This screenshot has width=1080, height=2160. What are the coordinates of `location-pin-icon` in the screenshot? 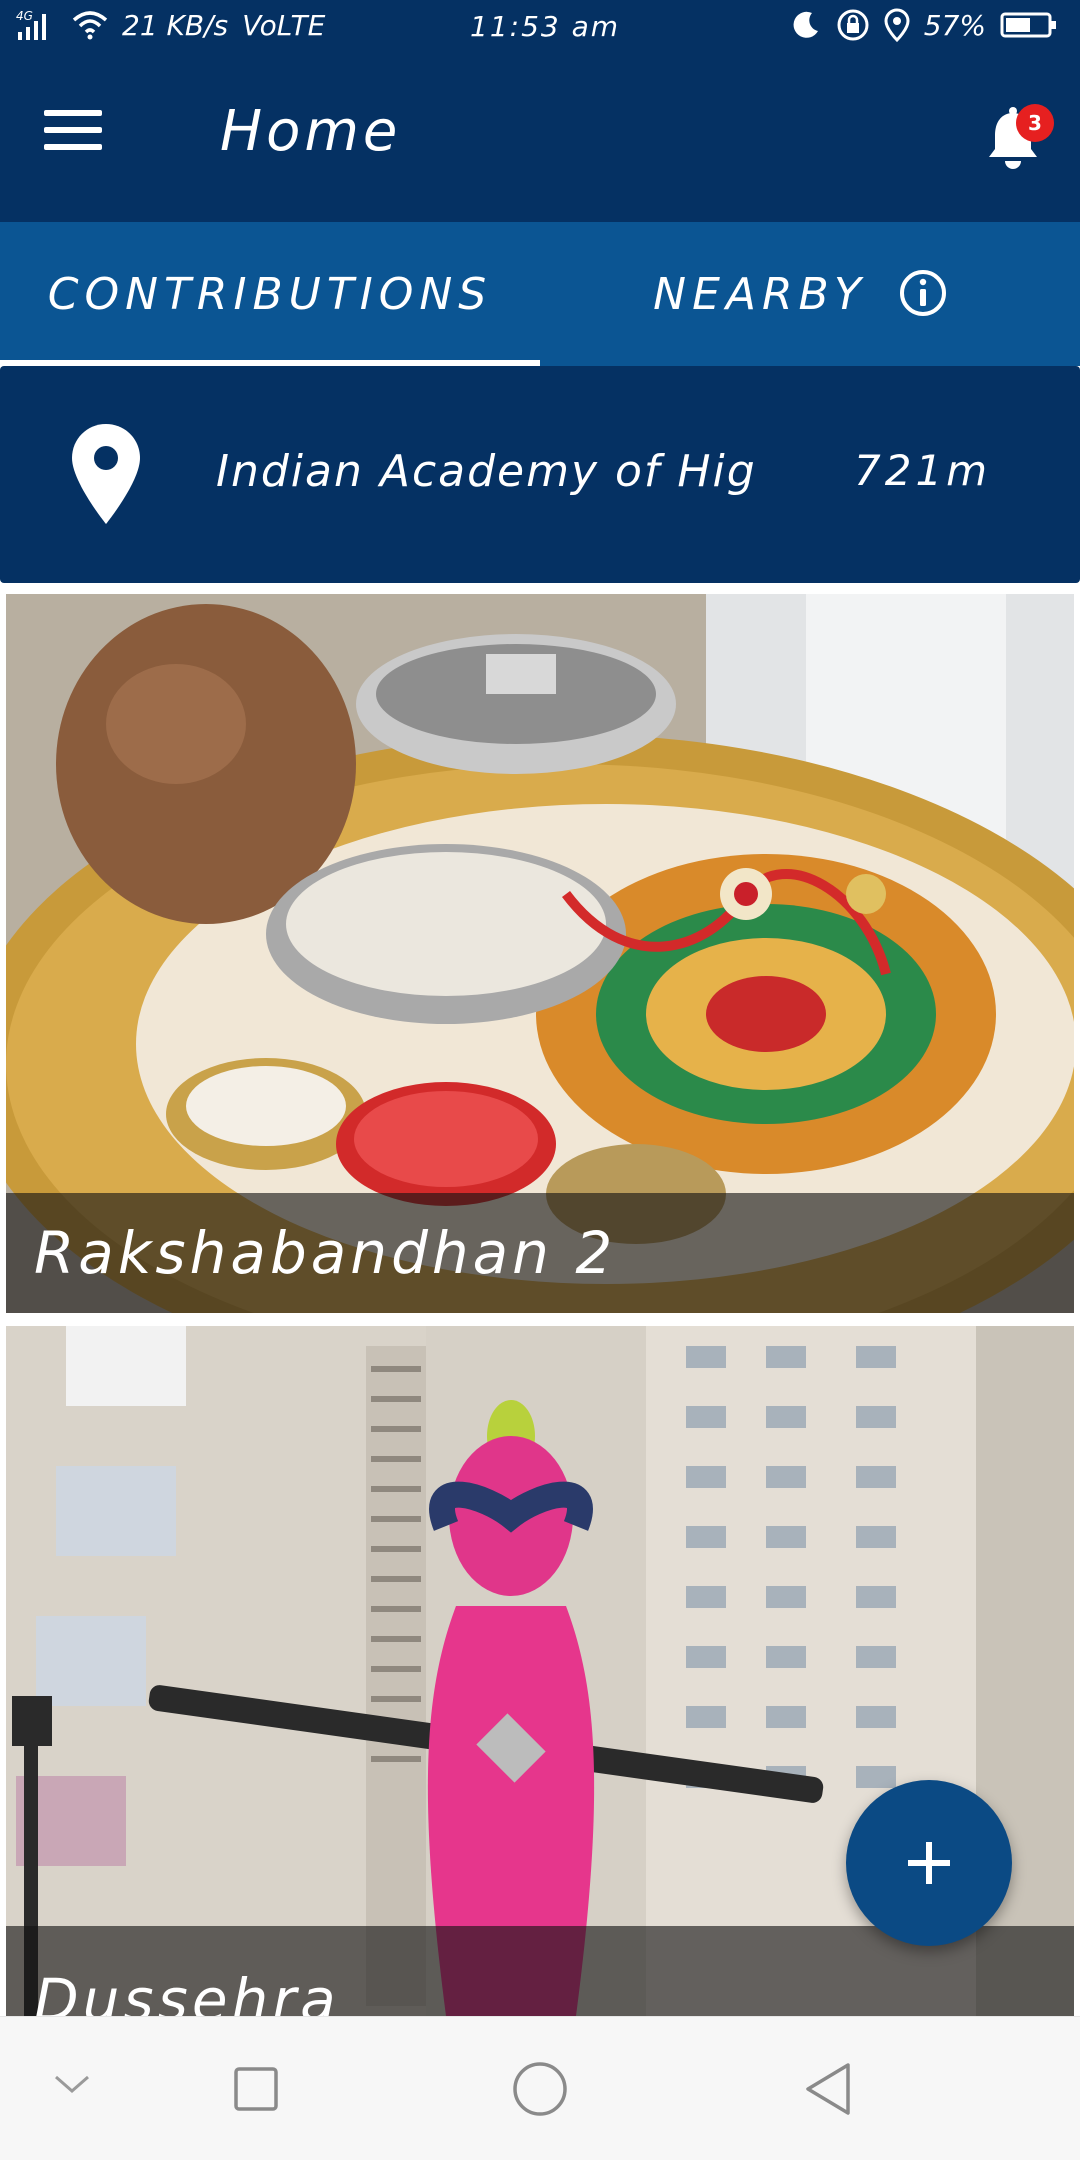 It's located at (106, 474).